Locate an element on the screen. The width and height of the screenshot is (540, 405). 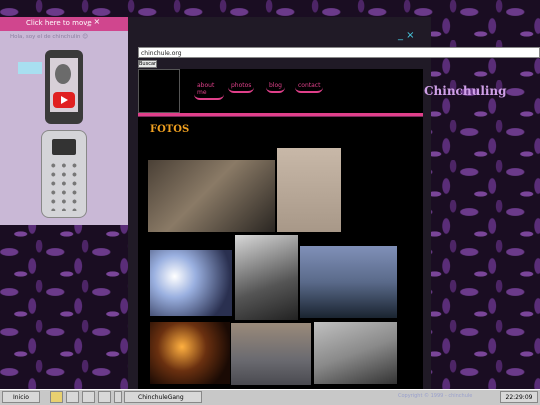
site-logo-image is located at coordinates (159, 91).